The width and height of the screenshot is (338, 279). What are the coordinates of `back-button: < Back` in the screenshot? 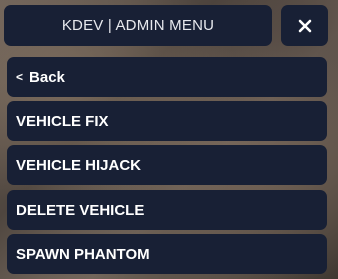 It's located at (167, 77).